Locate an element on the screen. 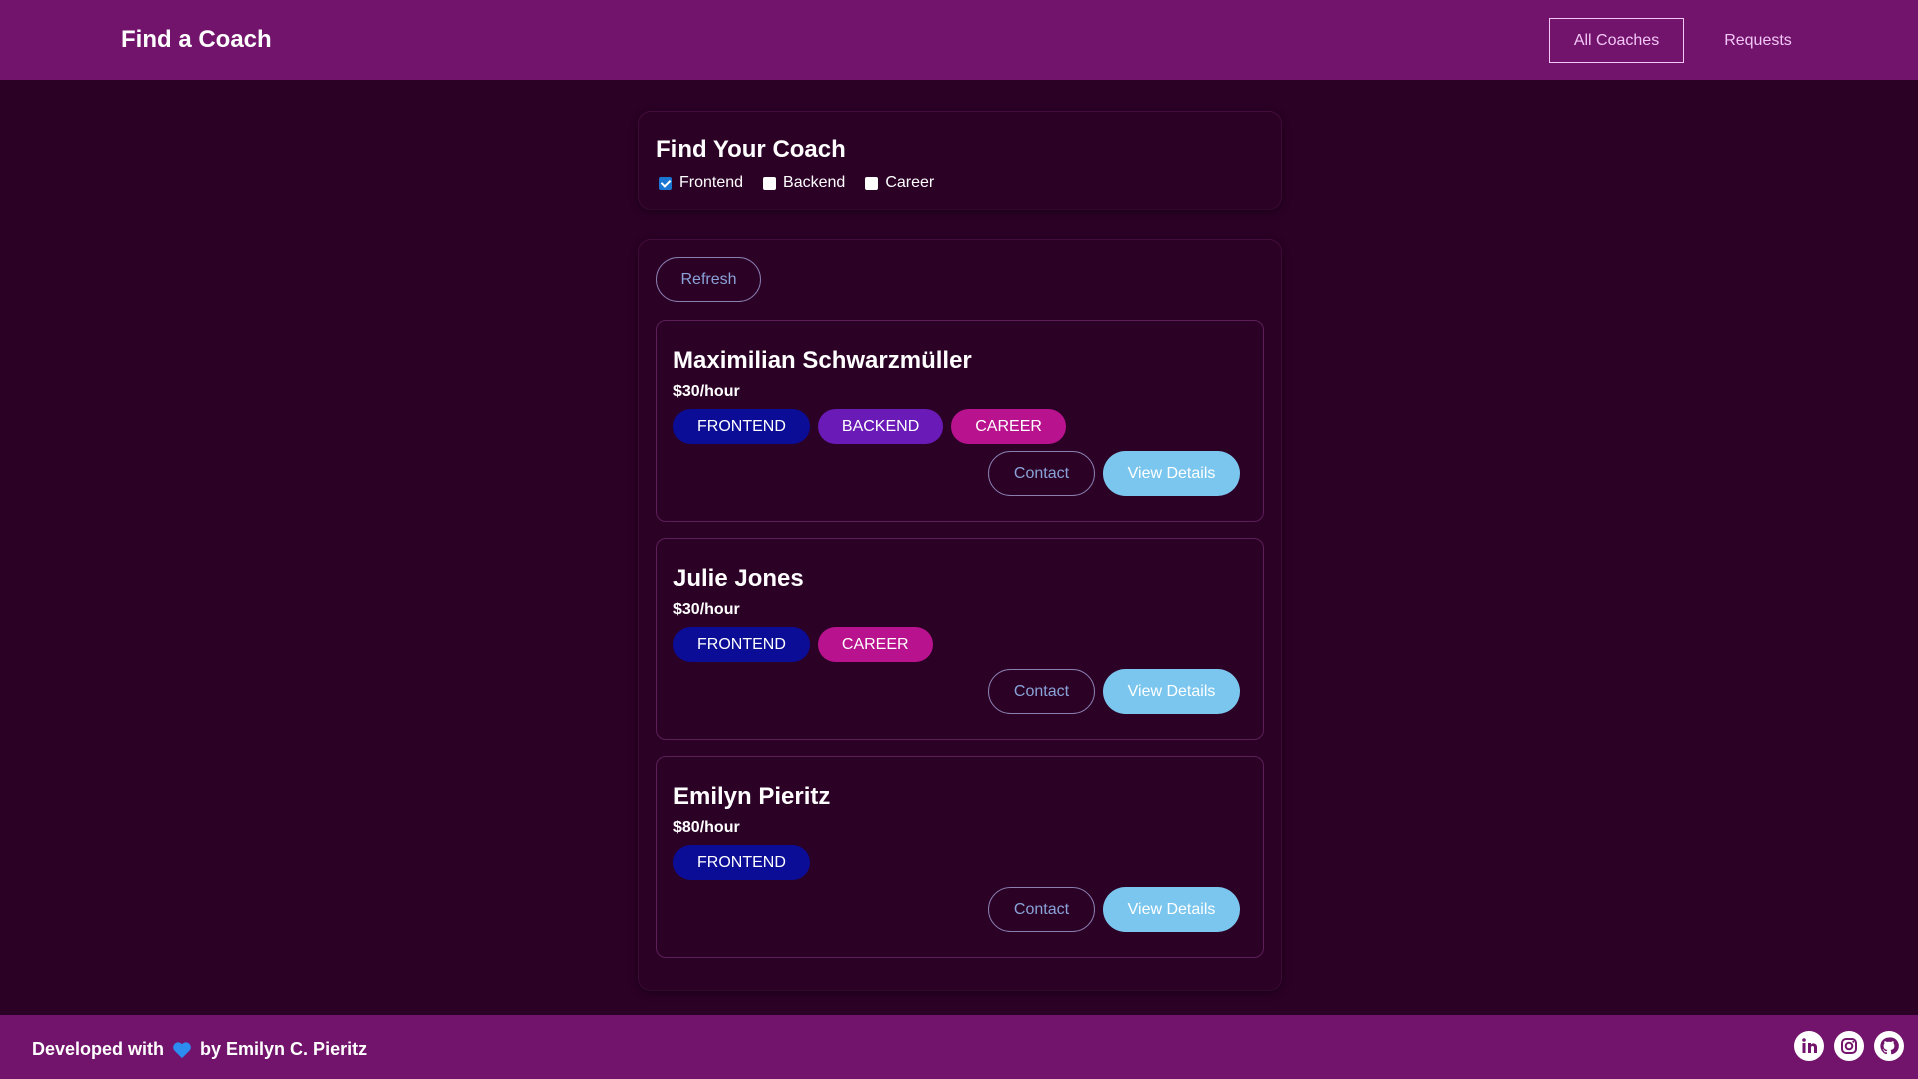 The height and width of the screenshot is (1079, 1918). coach-rate: $80/hour is located at coordinates (706, 827).